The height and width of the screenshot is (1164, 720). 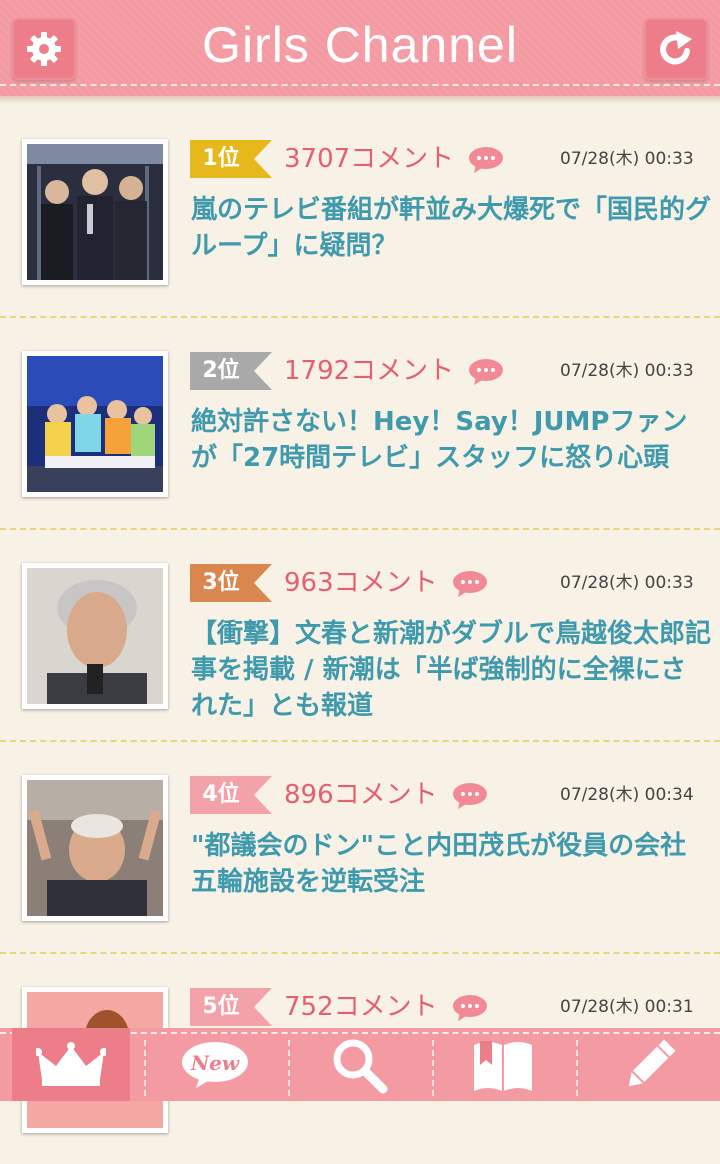 I want to click on post-date: 07/28(木) 00:34, so click(x=627, y=795).